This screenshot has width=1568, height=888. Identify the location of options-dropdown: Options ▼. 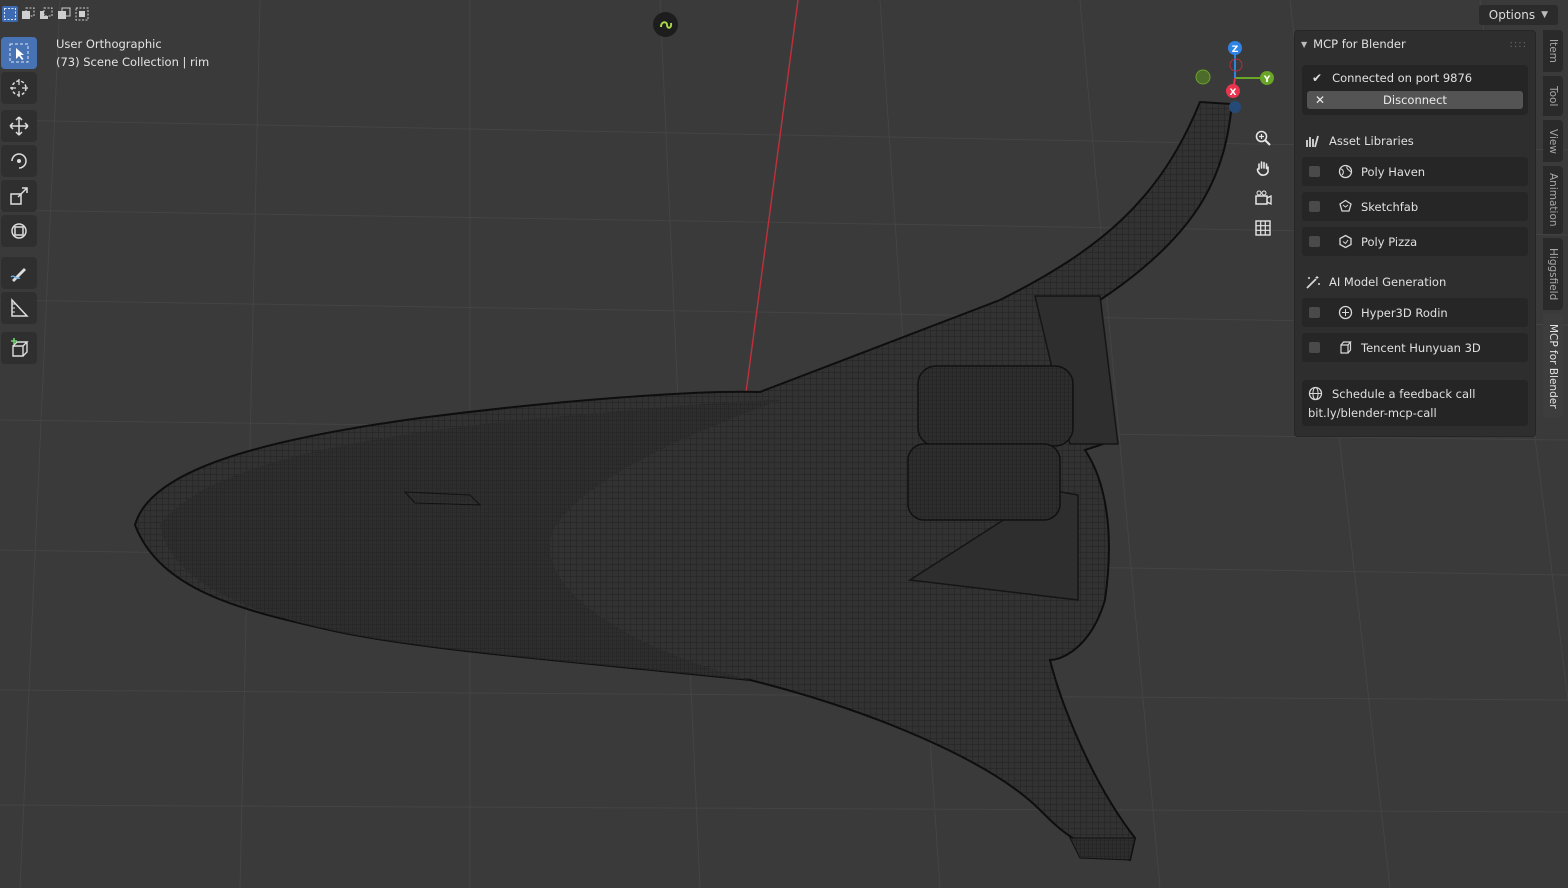
(1518, 15).